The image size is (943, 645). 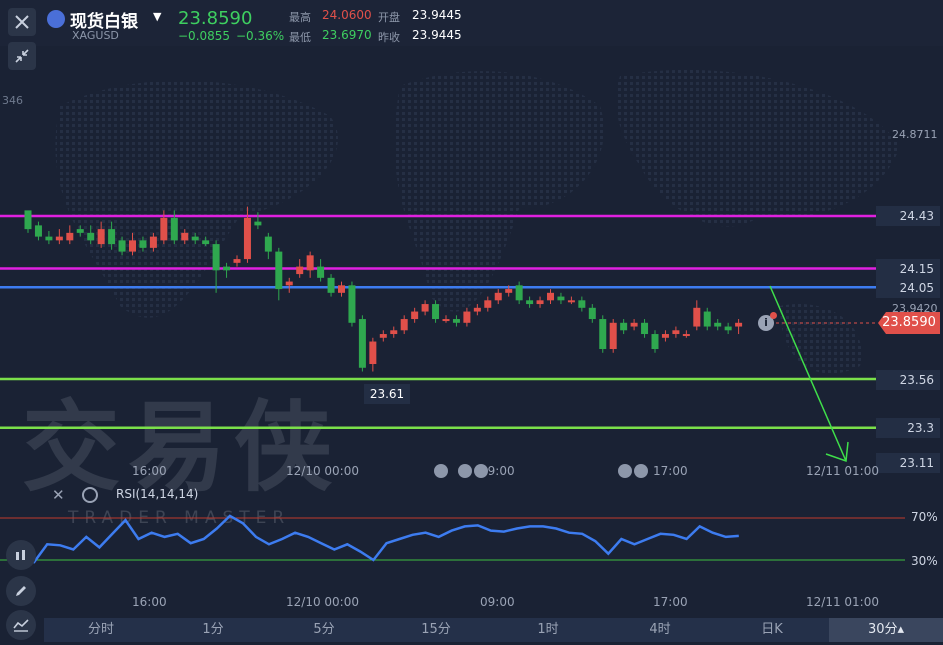 I want to click on draw-button, so click(x=21, y=591).